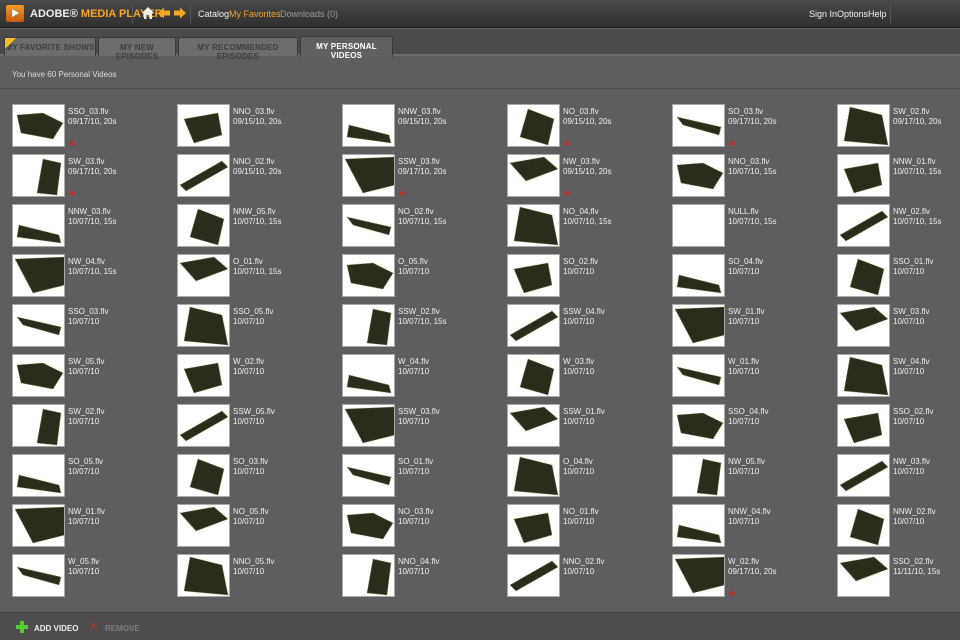  What do you see at coordinates (754, 529) in the screenshot?
I see `video-item: NNW_04.flv 10/07/10` at bounding box center [754, 529].